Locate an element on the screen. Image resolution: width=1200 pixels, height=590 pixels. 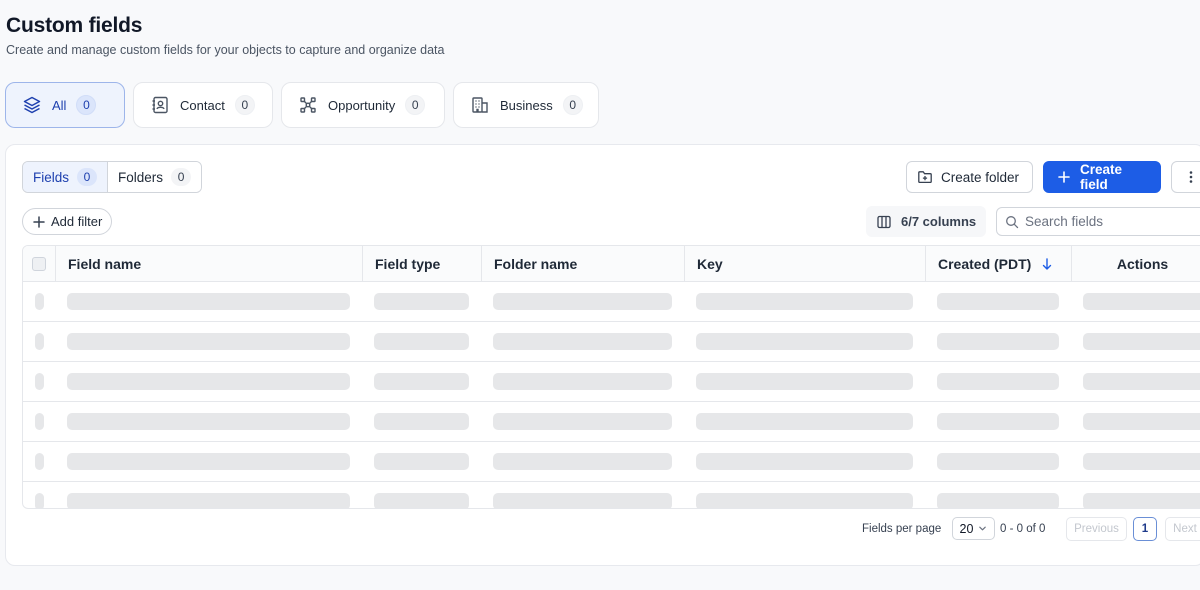
column-header-label: Field type is located at coordinates (408, 264).